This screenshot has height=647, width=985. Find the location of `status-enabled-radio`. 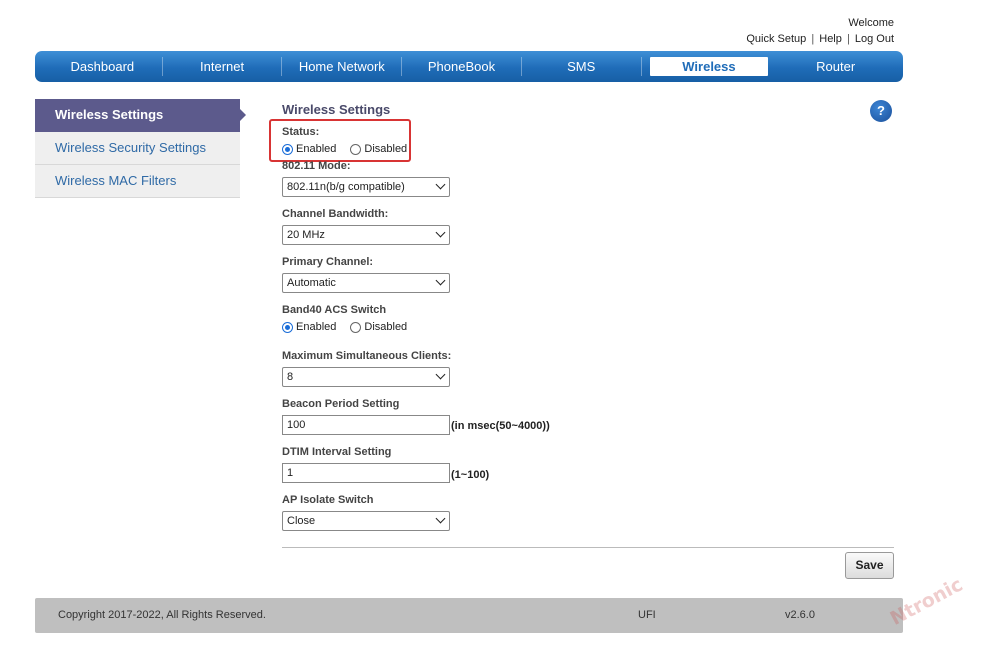

status-enabled-radio is located at coordinates (287, 149).